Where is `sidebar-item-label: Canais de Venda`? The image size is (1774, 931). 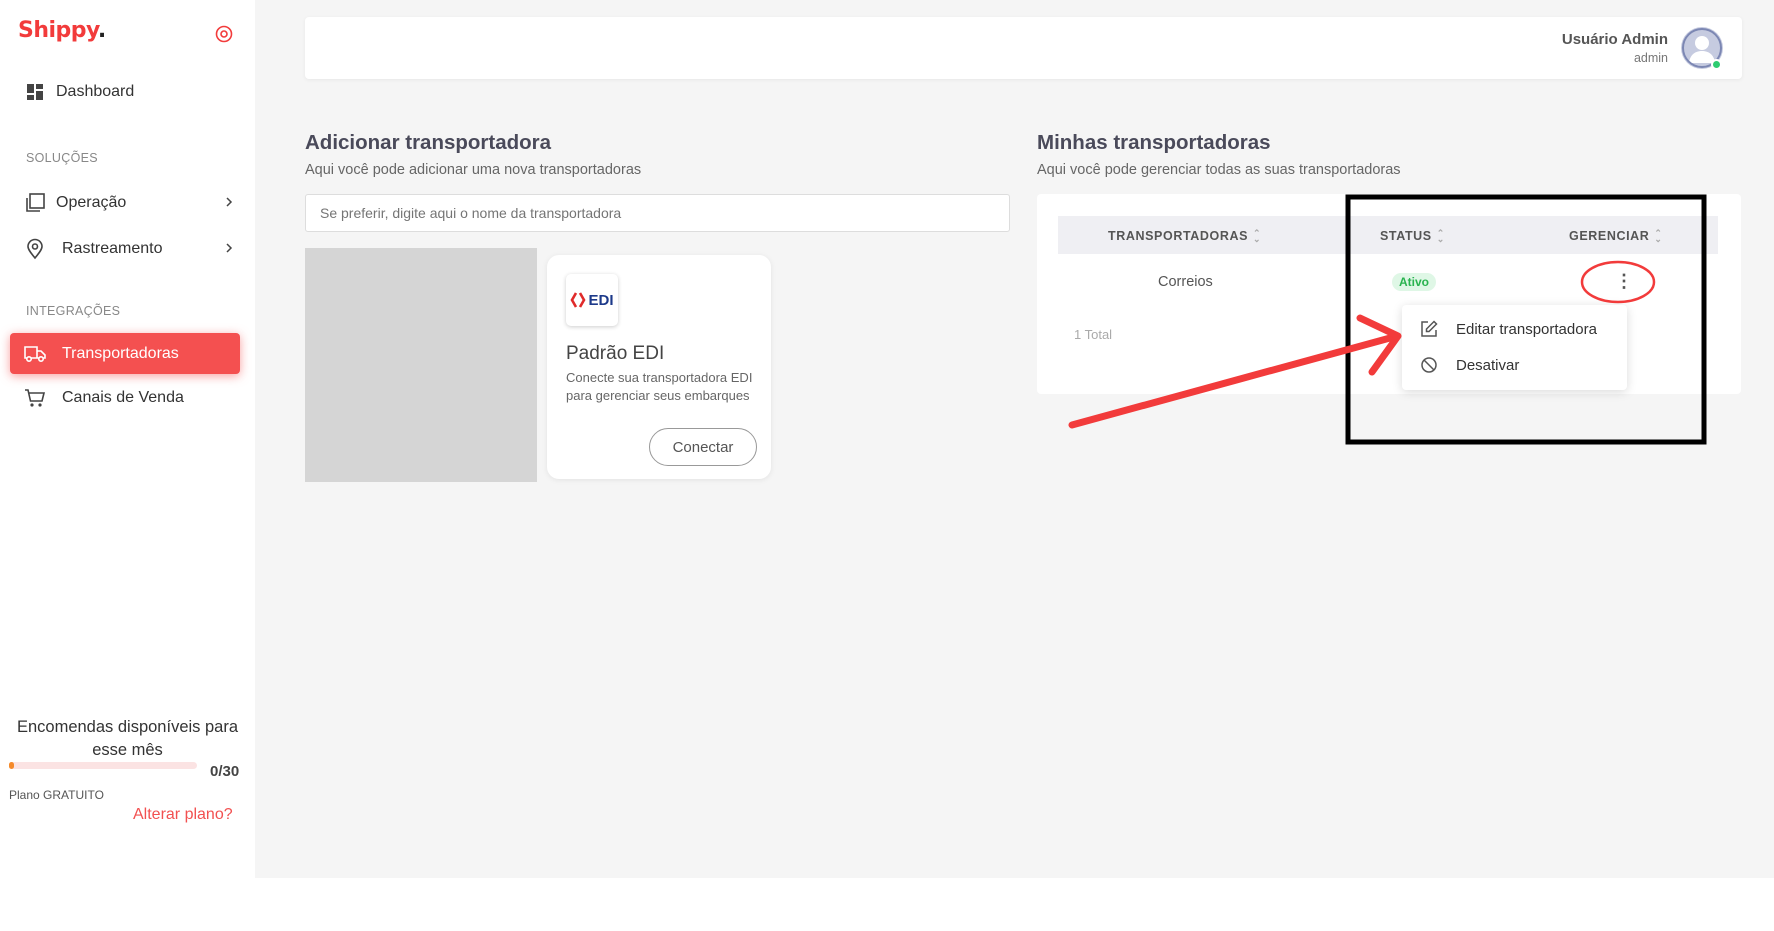
sidebar-item-label: Canais de Venda is located at coordinates (123, 397).